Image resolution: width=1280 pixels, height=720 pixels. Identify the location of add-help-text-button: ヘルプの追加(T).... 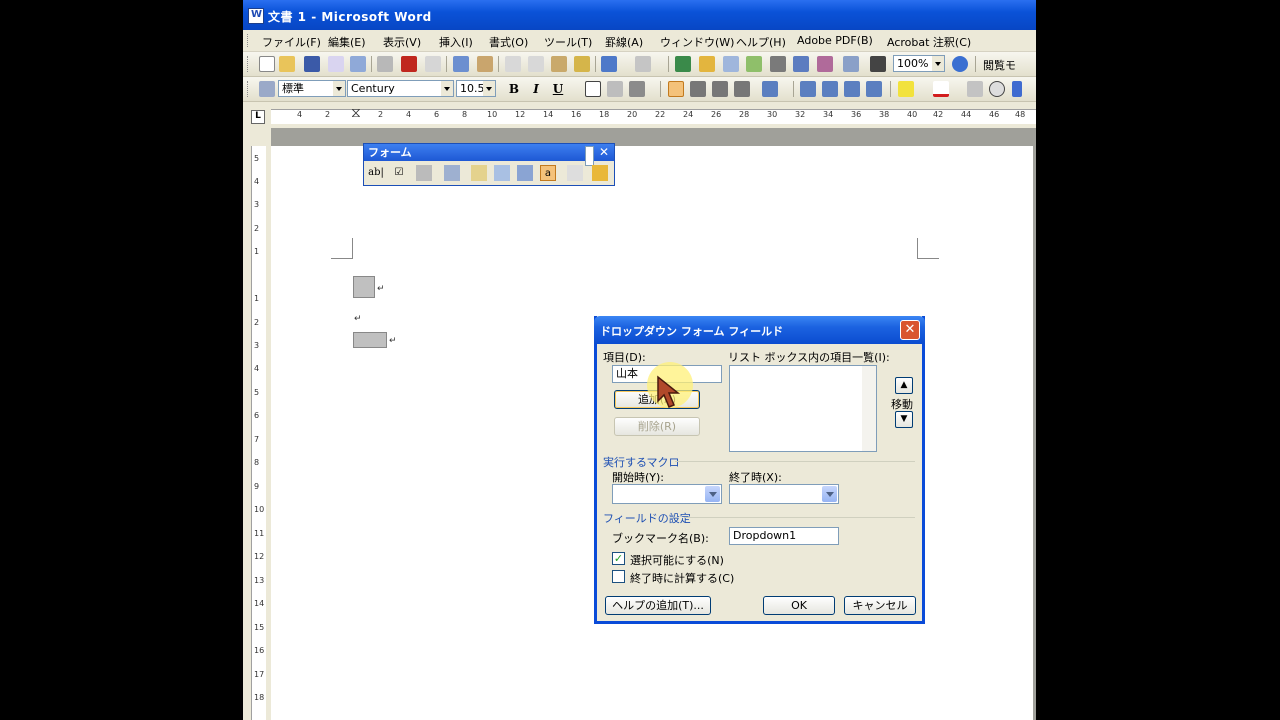
(658, 605).